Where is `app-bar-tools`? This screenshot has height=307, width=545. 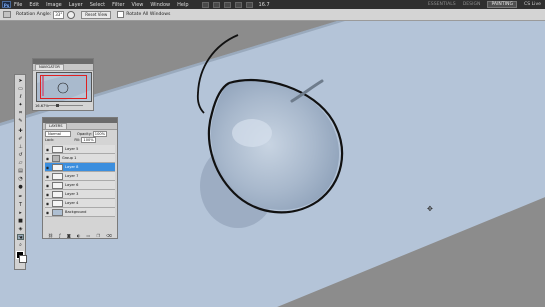 app-bar-tools is located at coordinates (227, 4).